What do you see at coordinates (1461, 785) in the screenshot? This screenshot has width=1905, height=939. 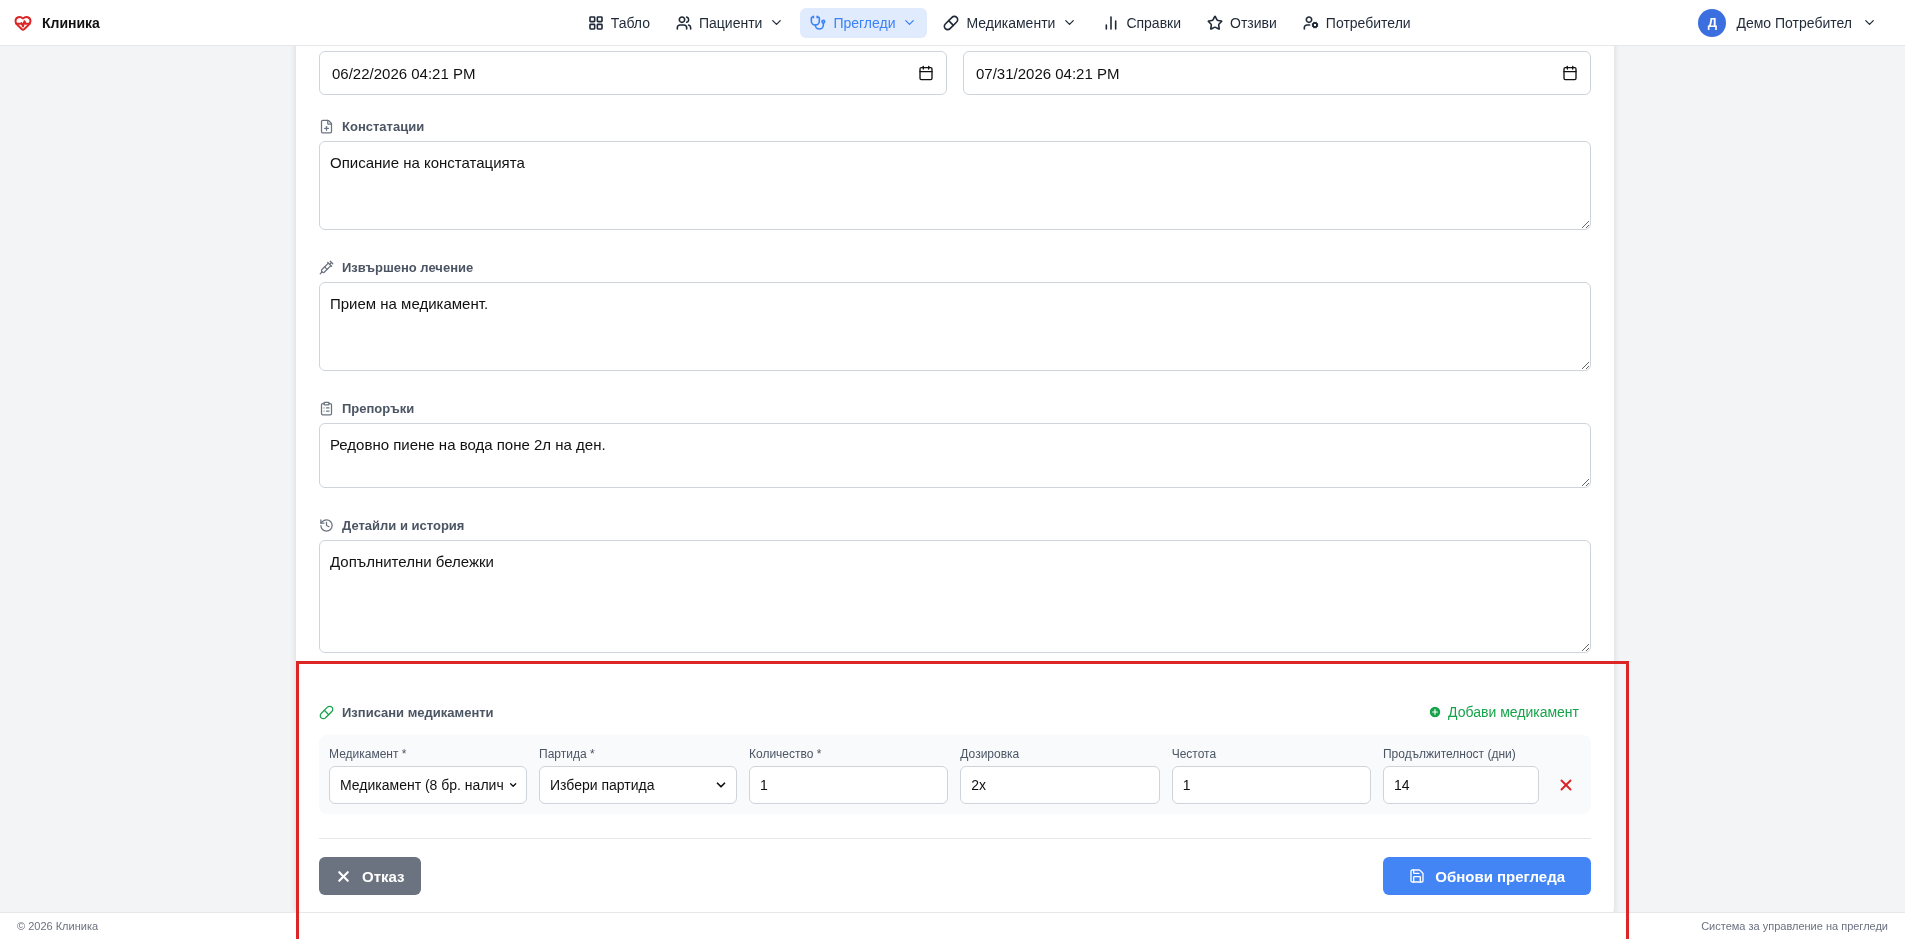 I see `input-field: 14` at bounding box center [1461, 785].